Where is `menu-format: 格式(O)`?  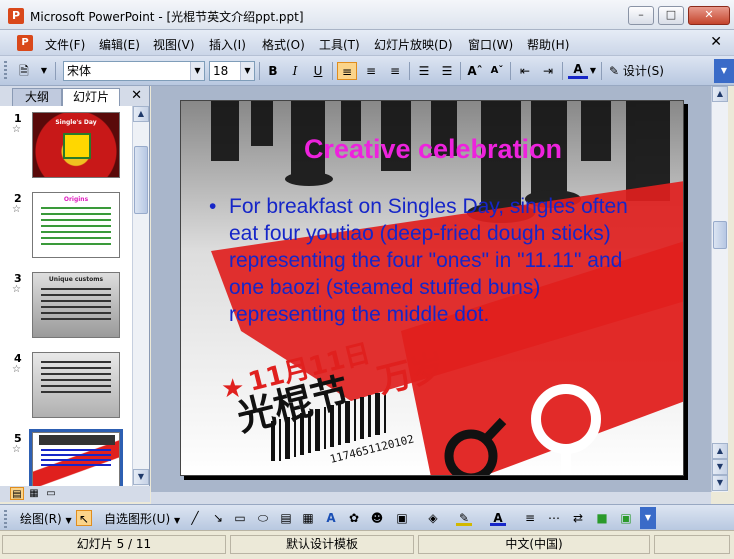 menu-format: 格式(O) is located at coordinates (283, 44).